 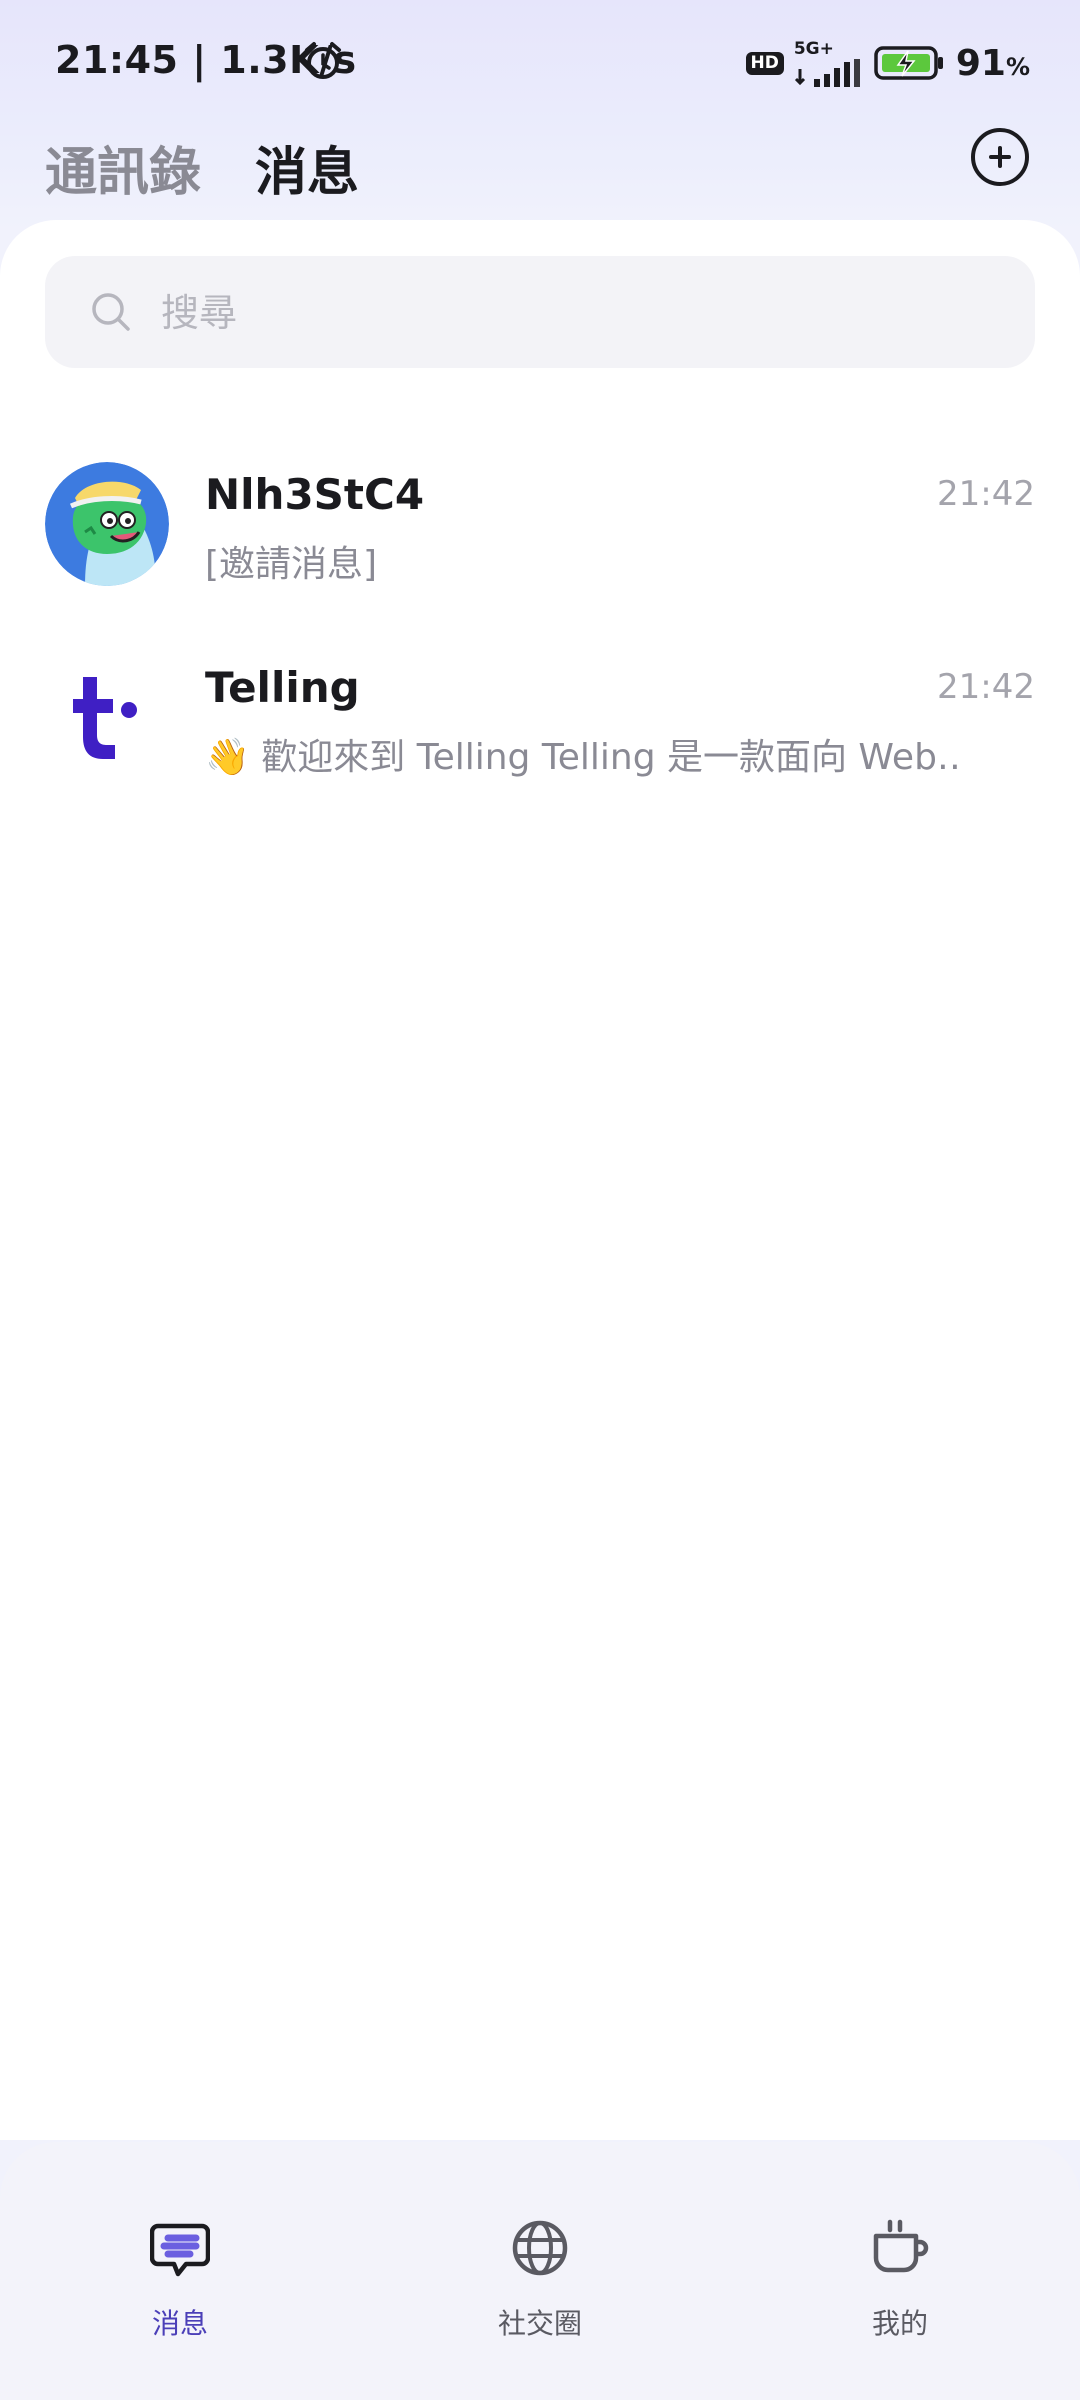 I want to click on add-button, so click(x=1000, y=157).